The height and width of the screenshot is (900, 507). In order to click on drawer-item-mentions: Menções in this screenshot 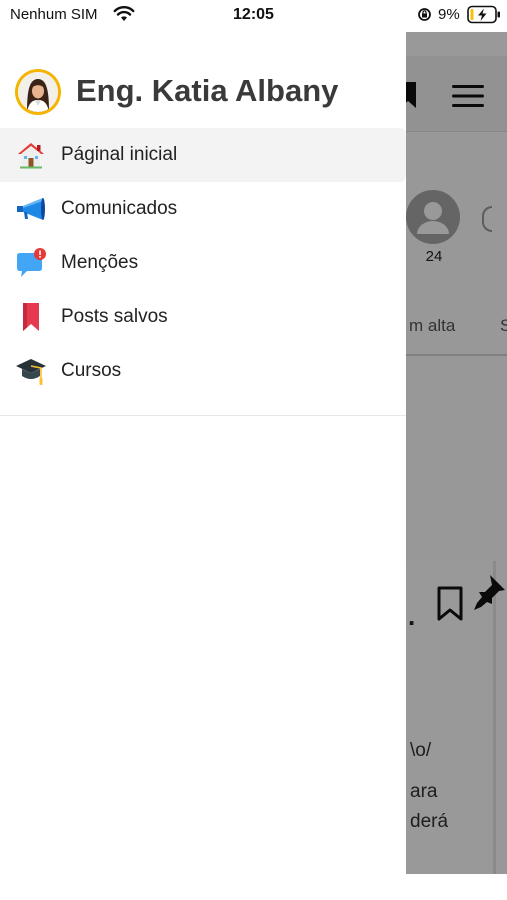, I will do `click(203, 263)`.